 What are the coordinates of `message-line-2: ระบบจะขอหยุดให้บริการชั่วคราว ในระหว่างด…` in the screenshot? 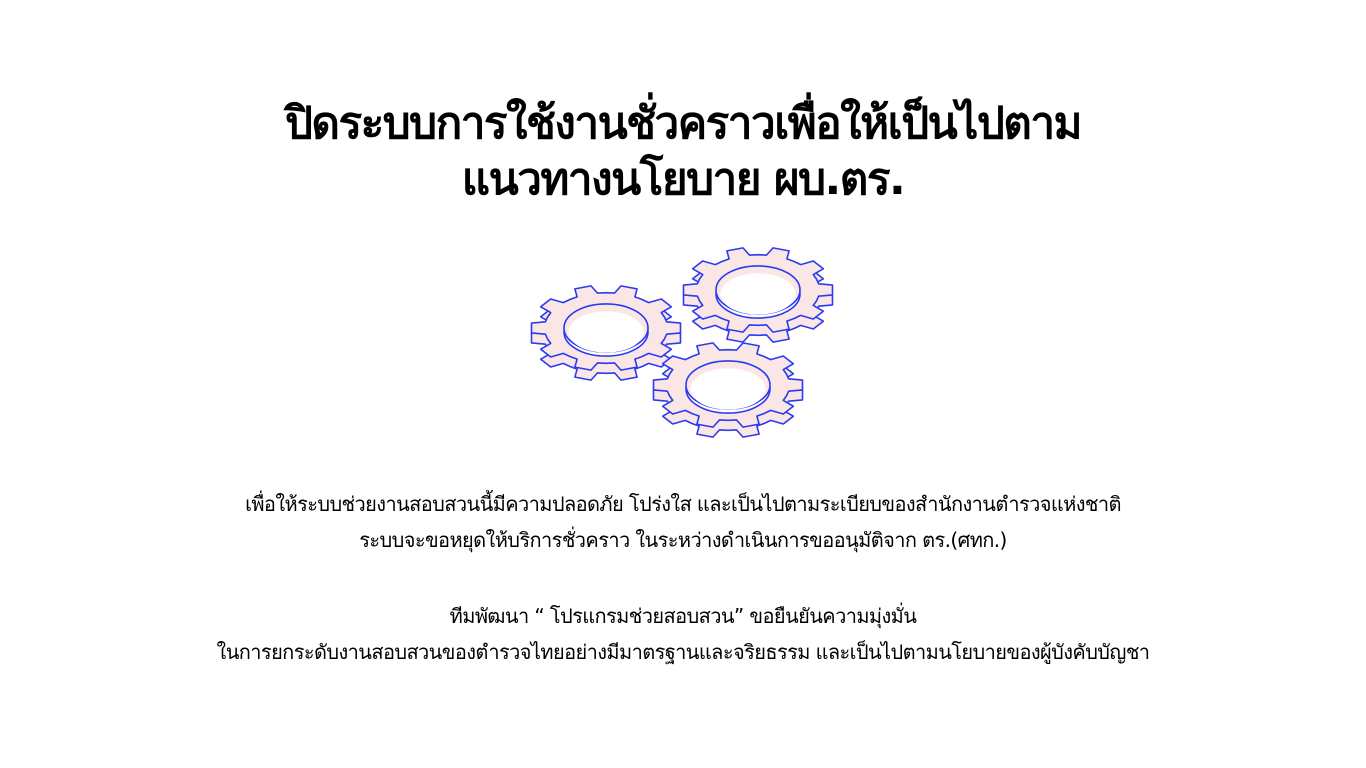 It's located at (683, 540).